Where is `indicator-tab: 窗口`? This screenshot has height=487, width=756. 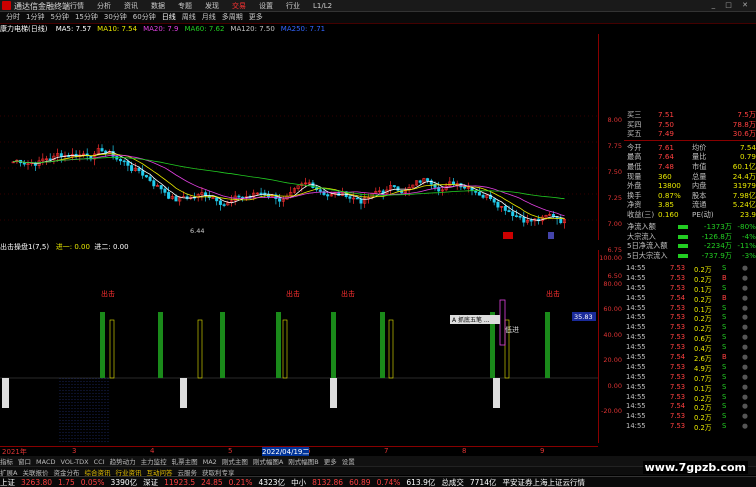
indicator-tab: 窗口 is located at coordinates (24, 461).